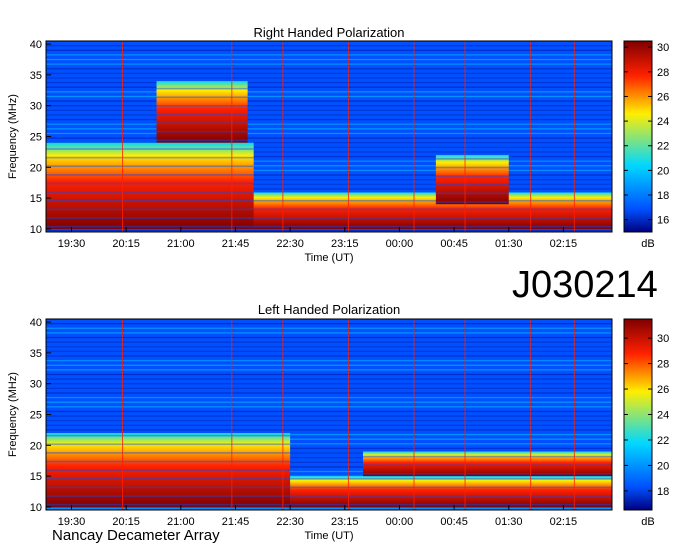 Image resolution: width=680 pixels, height=557 pixels. I want to click on x-tick-label: 21:45, so click(236, 244).